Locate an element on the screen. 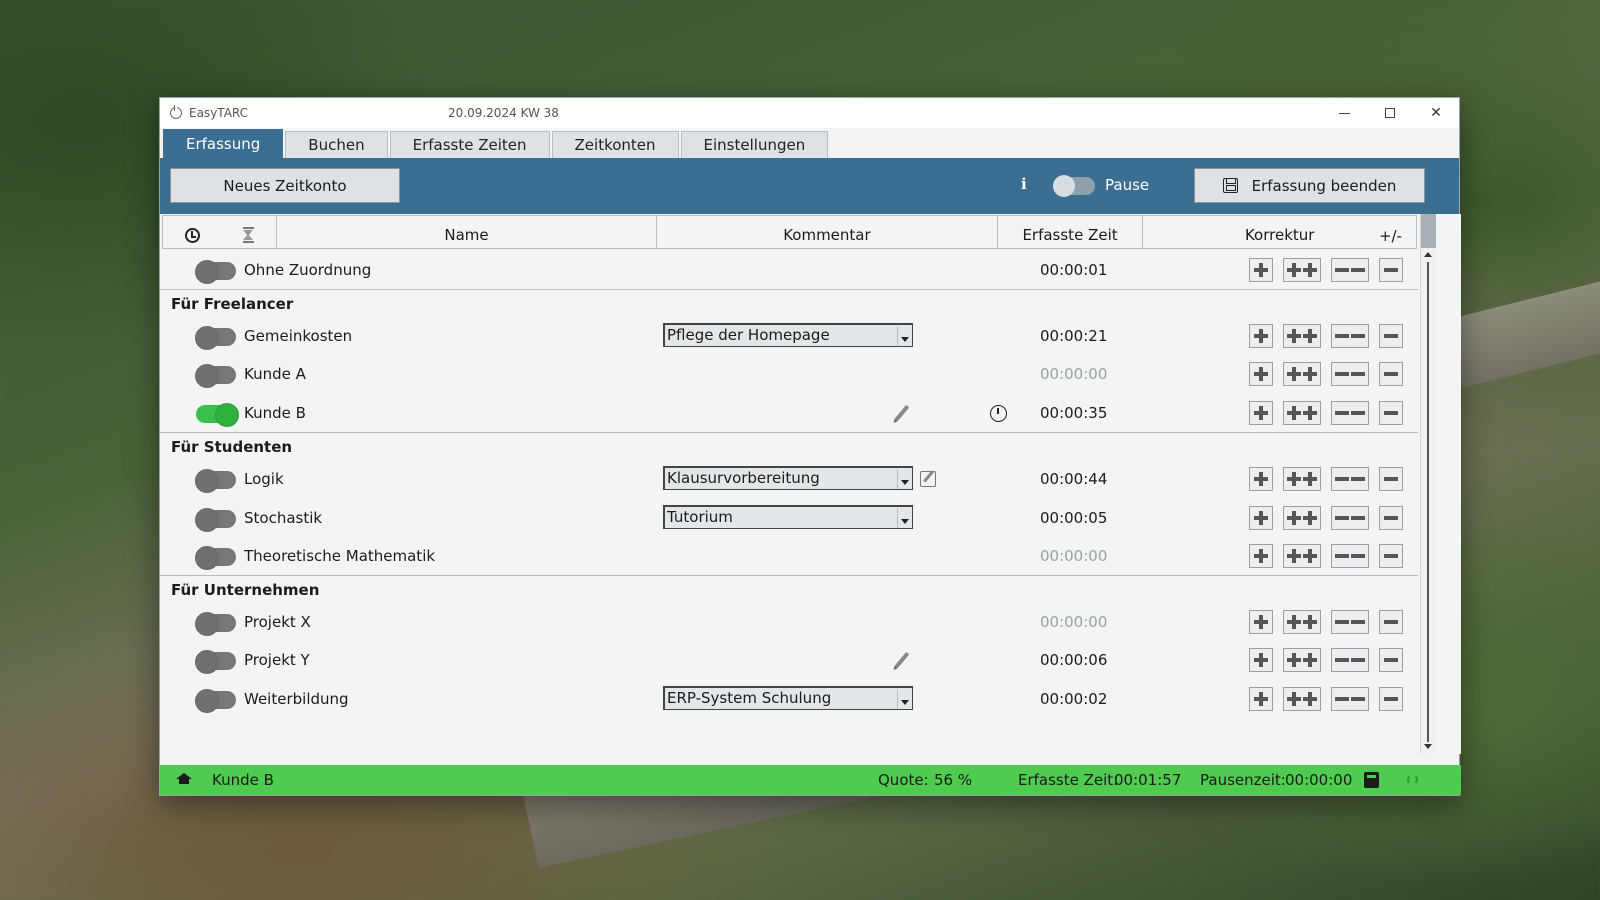  pause-toggle is located at coordinates (1074, 186).